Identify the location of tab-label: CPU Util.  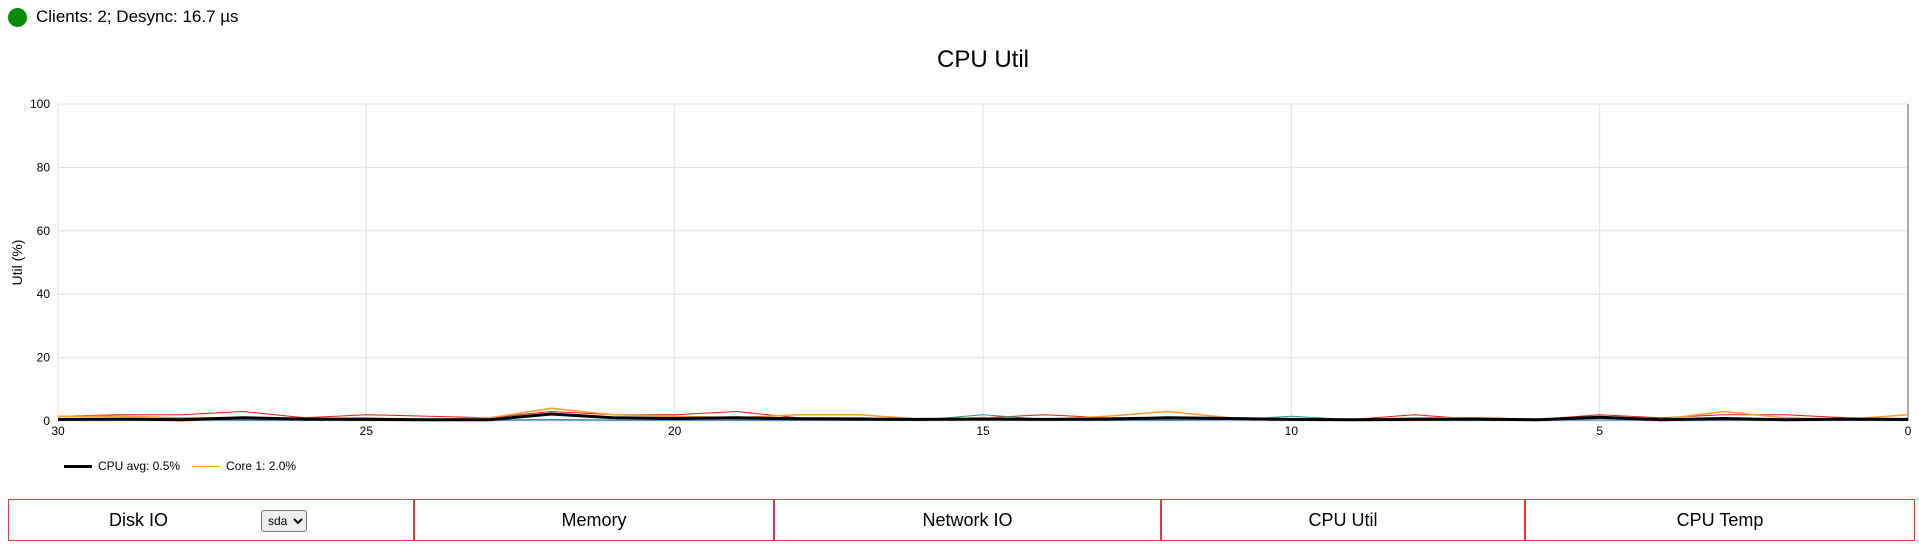
(1343, 519).